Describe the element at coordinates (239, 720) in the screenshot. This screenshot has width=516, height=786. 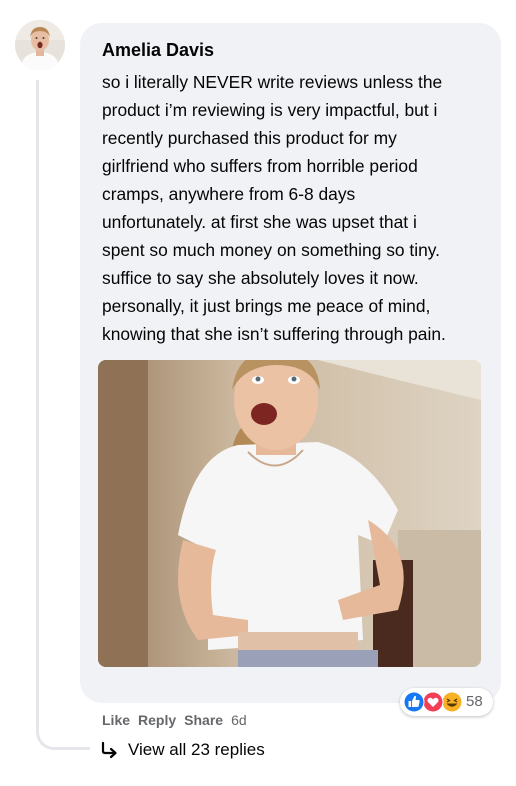
I see `comment-timestamp: 6d` at that location.